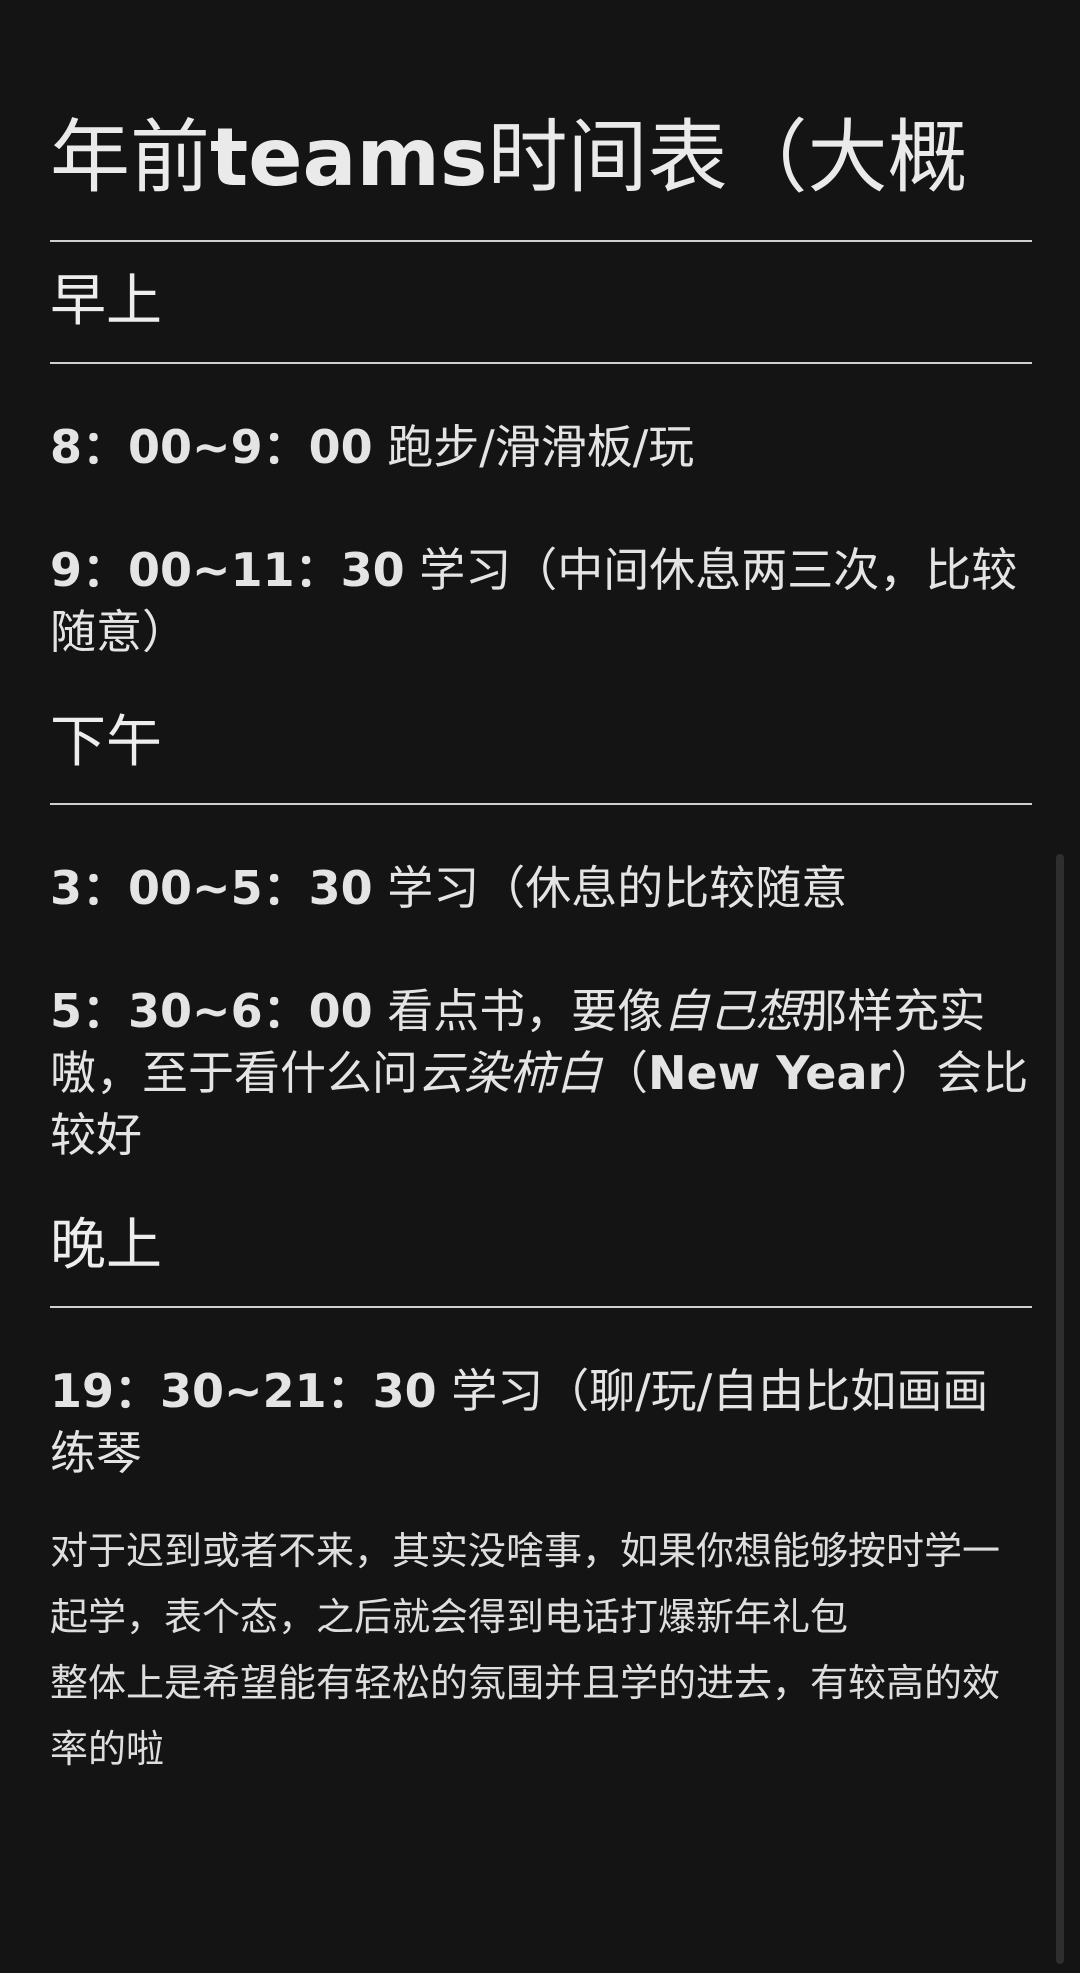  What do you see at coordinates (727, 157) in the screenshot?
I see `title-part-3: 时间表（大概` at bounding box center [727, 157].